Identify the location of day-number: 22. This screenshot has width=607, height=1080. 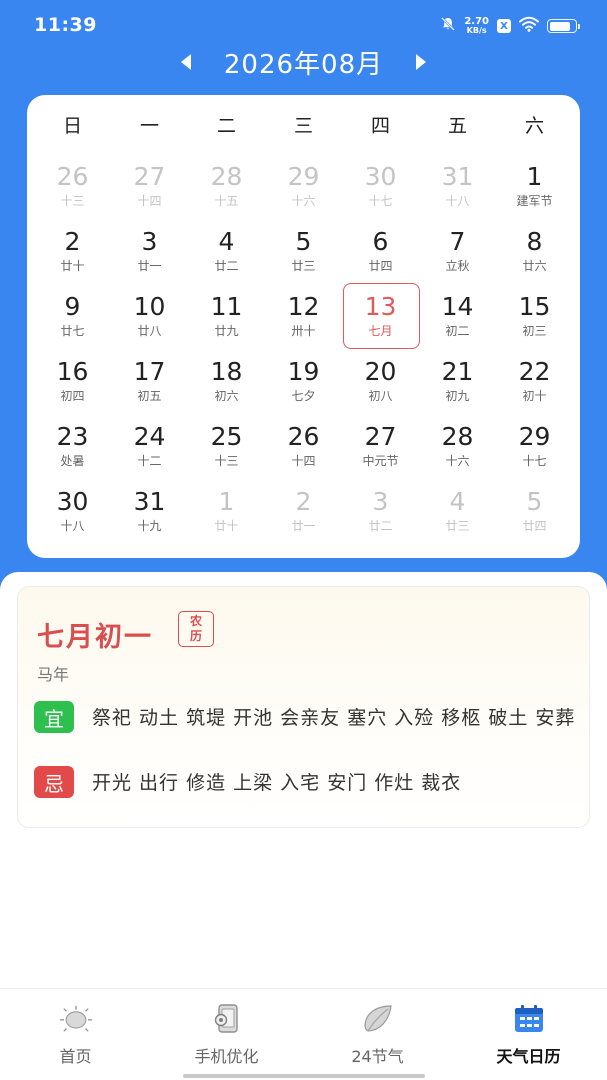
(534, 371).